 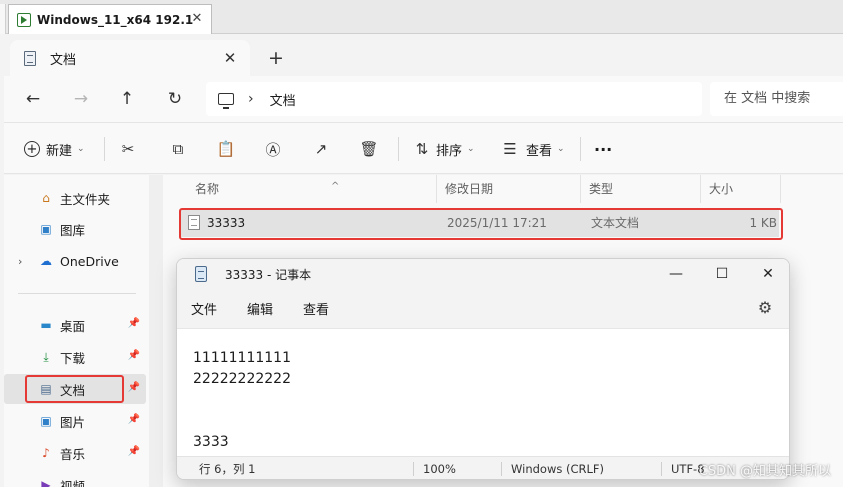 What do you see at coordinates (509, 189) in the screenshot?
I see `column-header-modified: 修改日期` at bounding box center [509, 189].